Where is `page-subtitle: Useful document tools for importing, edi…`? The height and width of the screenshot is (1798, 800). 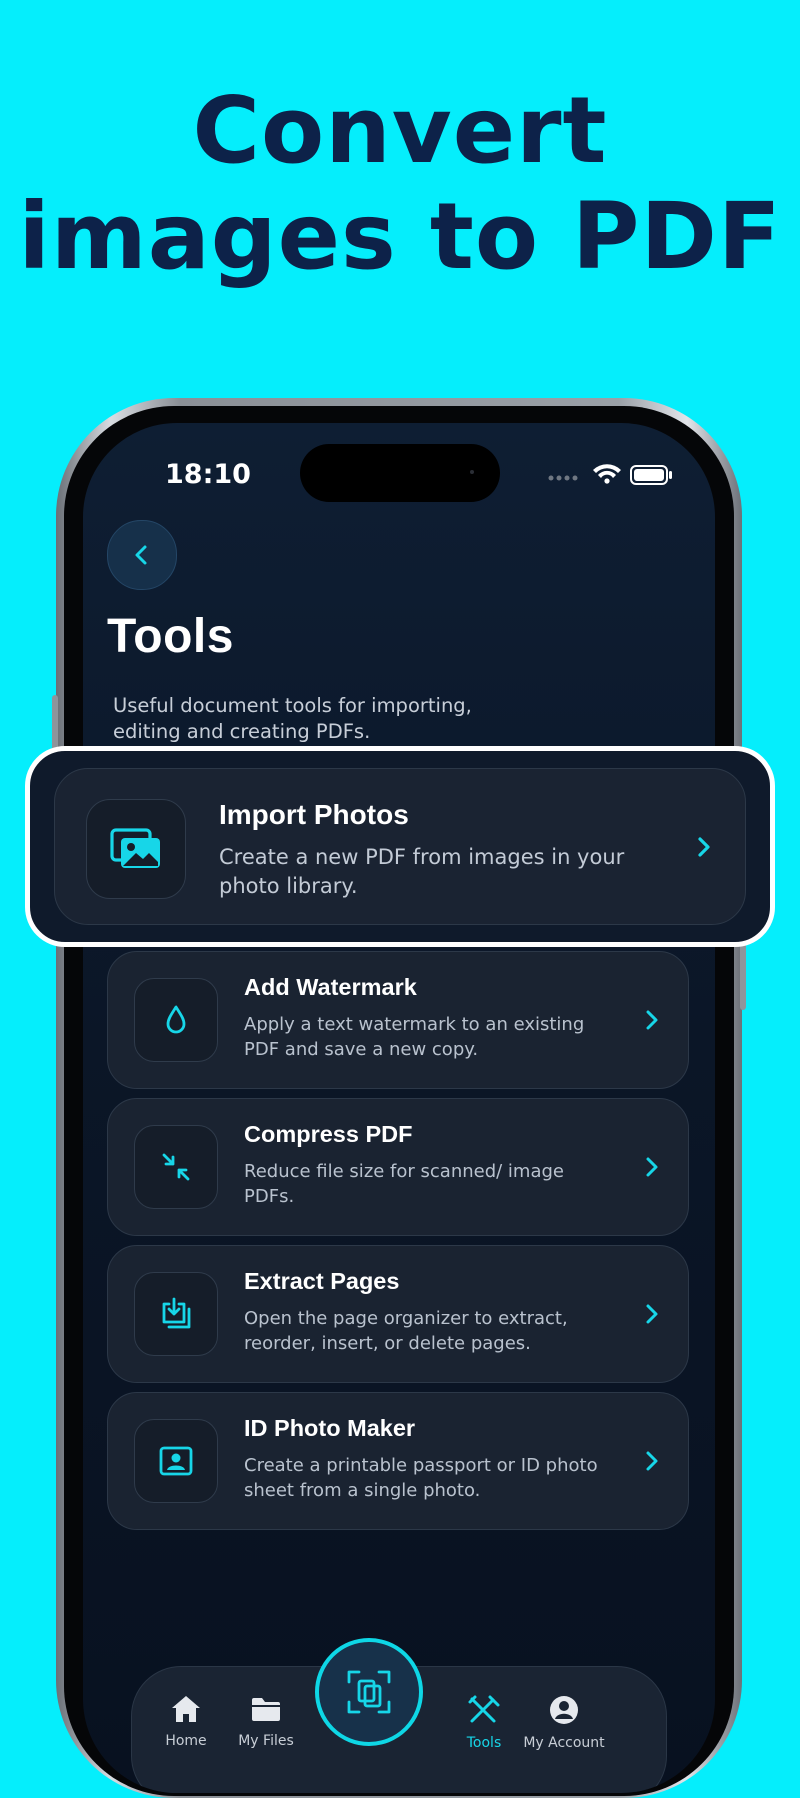 page-subtitle: Useful document tools for importing, edi… is located at coordinates (292, 718).